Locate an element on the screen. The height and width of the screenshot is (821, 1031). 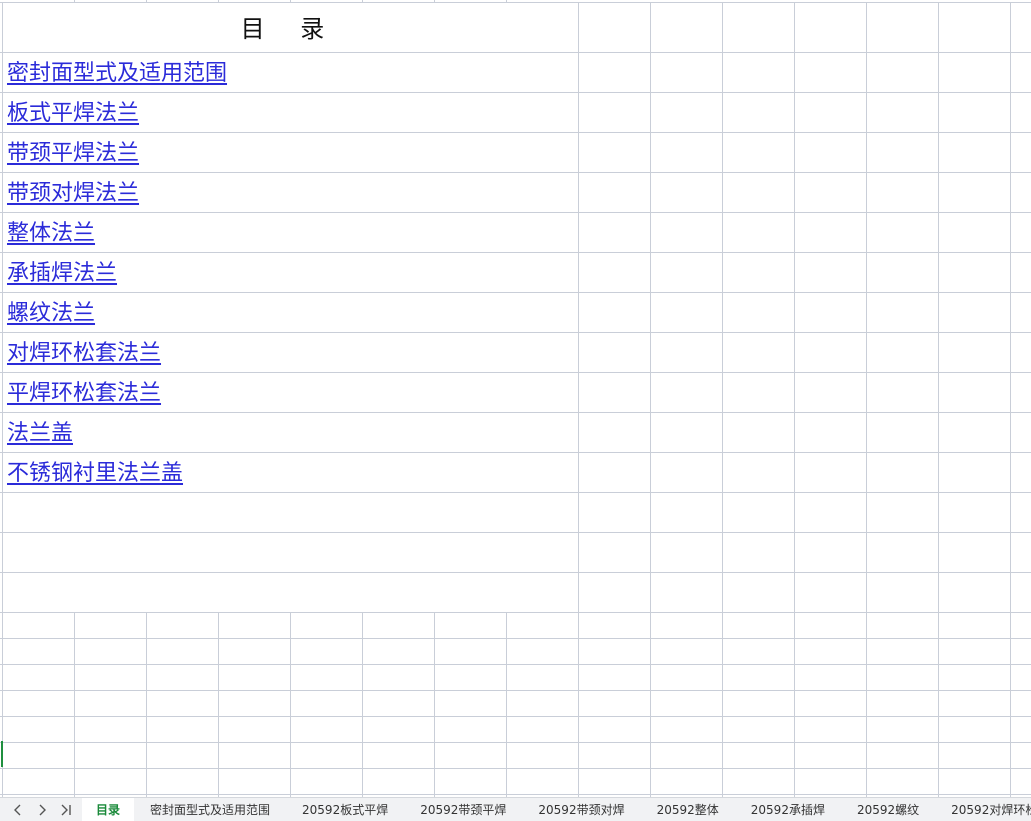
toc-link-plate-flange: 板式平焊法兰 is located at coordinates (73, 114).